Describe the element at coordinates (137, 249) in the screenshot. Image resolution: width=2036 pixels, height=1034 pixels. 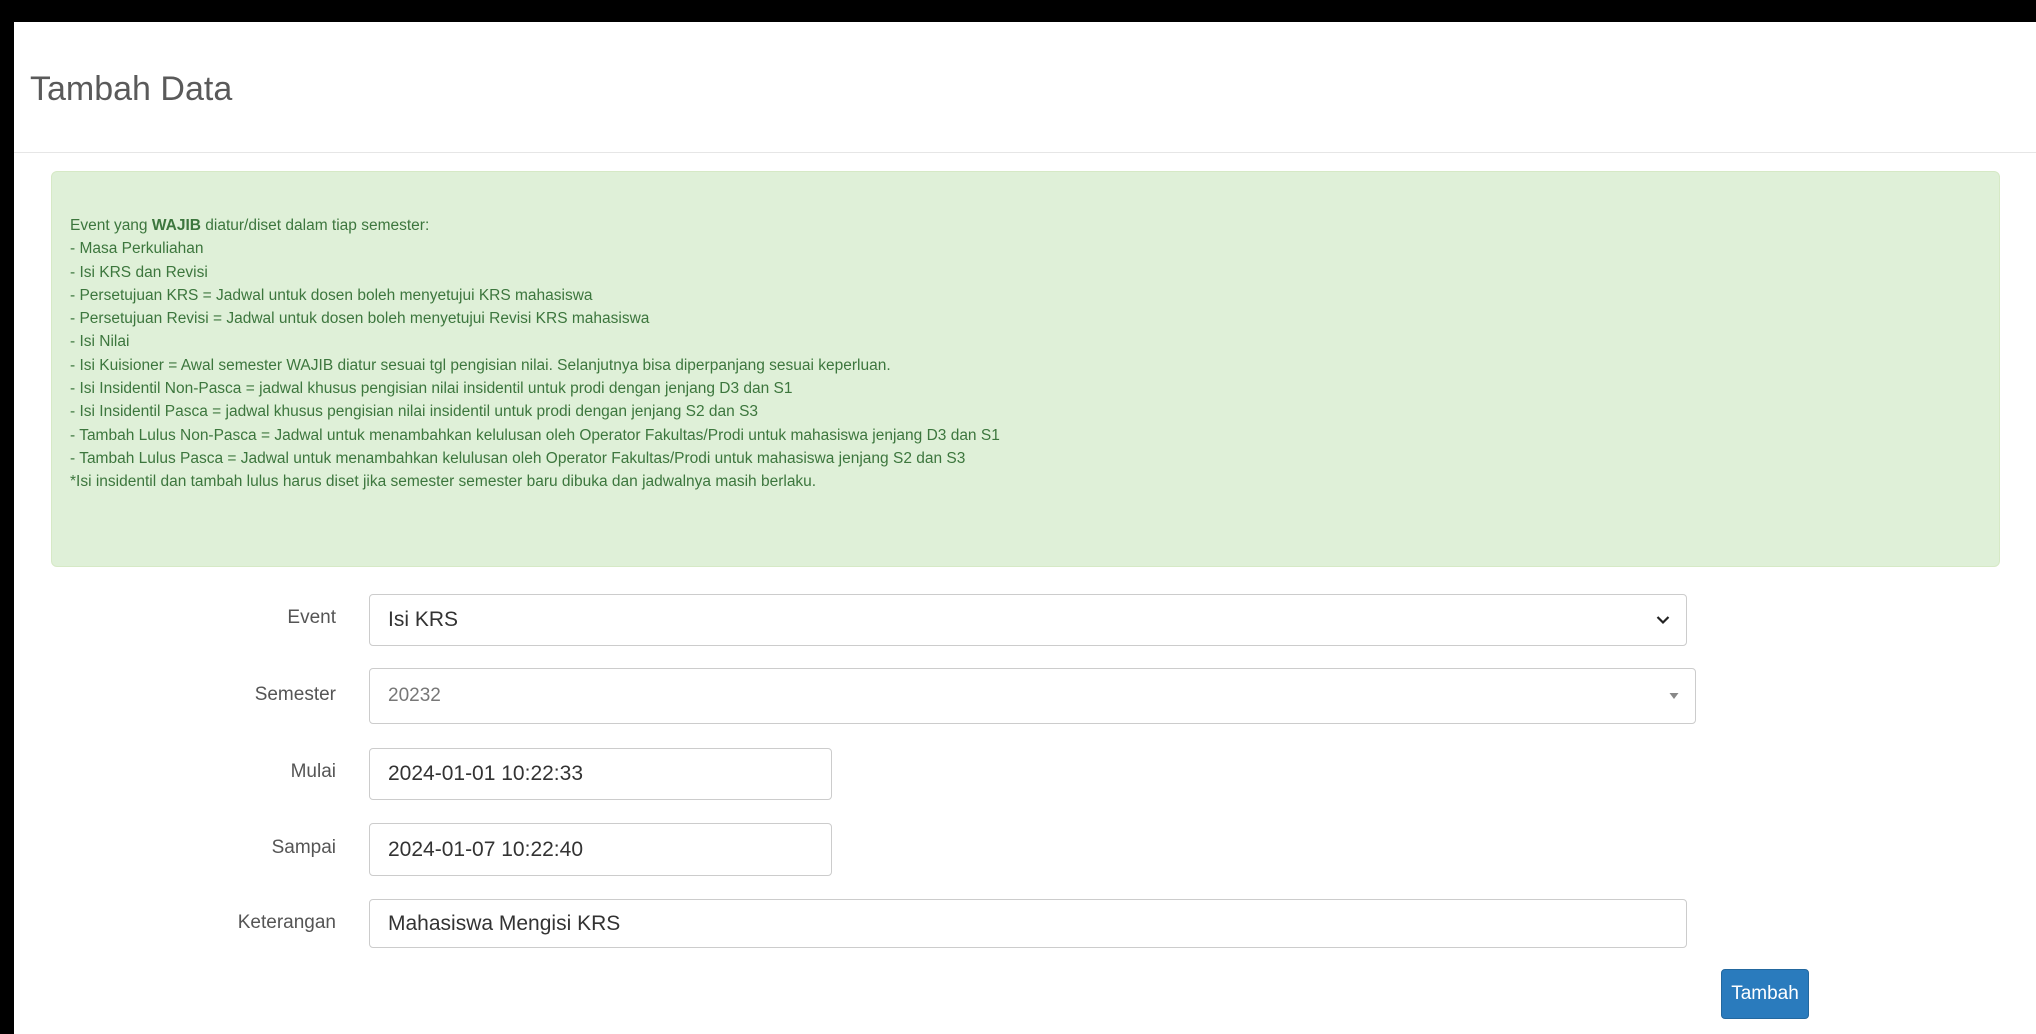
I see `alert-line: - Masa Perkuliahan` at that location.